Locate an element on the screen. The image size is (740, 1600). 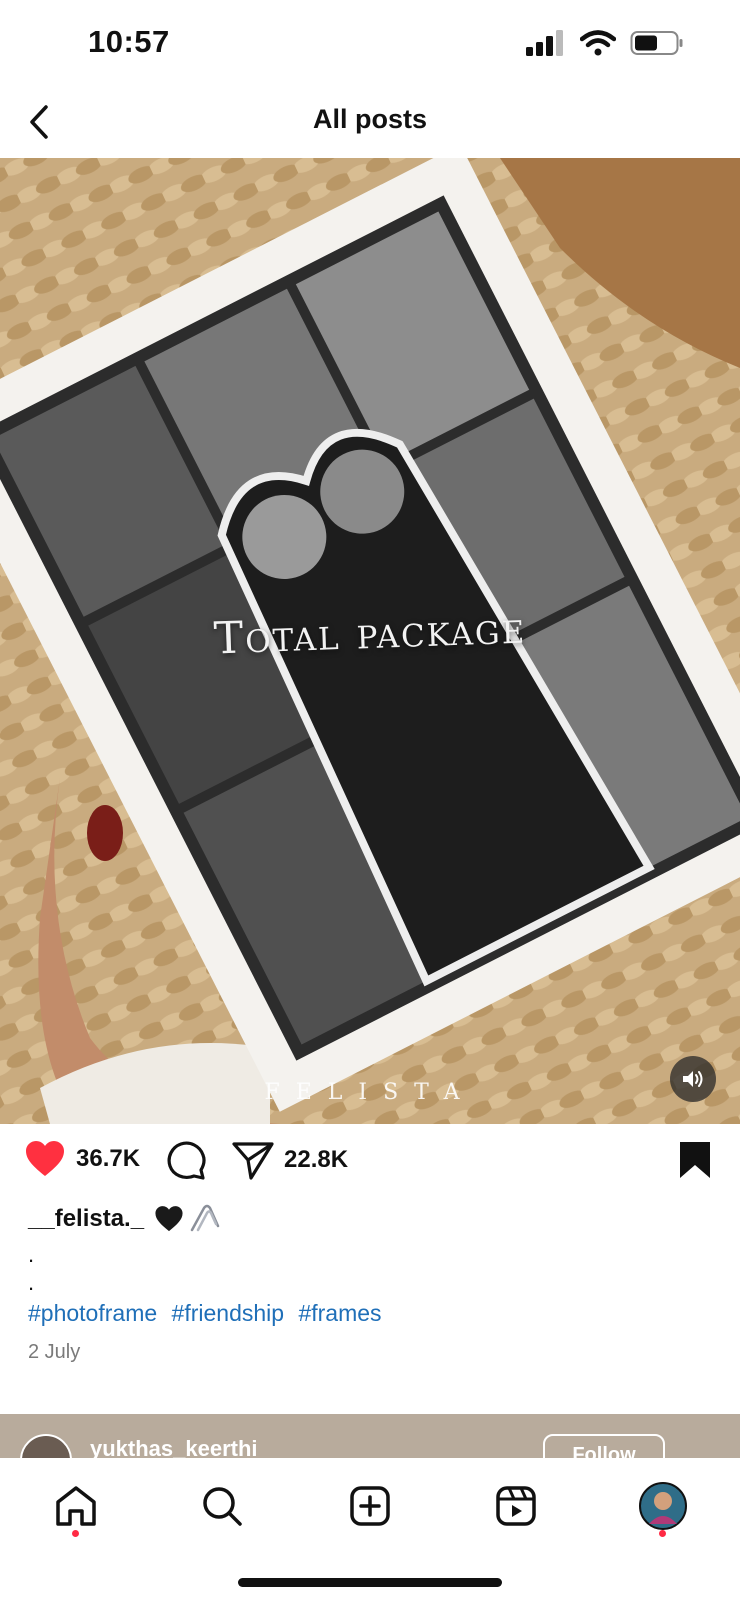
home-indicator is located at coordinates (370, 1582).